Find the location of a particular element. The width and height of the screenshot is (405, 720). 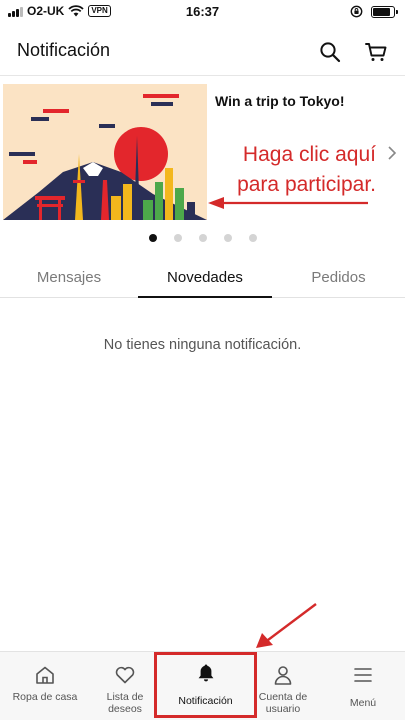

nav-item-menu: Menú is located at coordinates (363, 686).